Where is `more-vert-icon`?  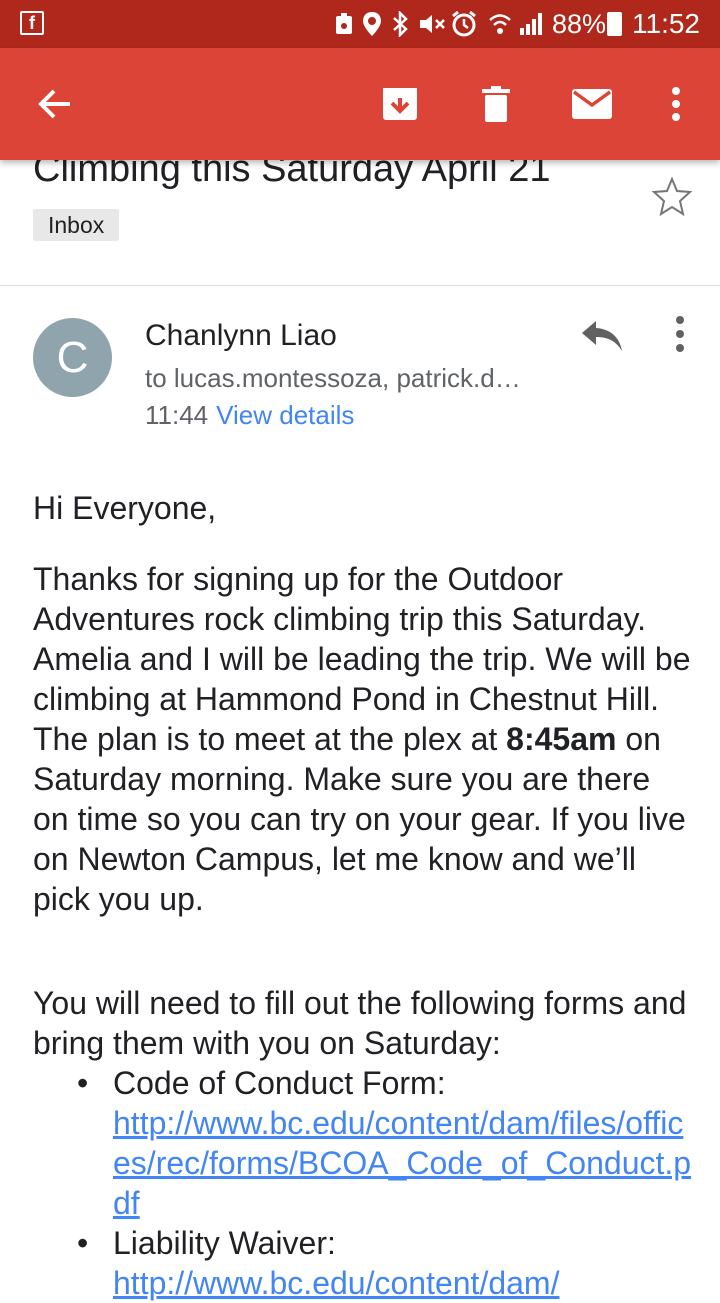 more-vert-icon is located at coordinates (676, 104).